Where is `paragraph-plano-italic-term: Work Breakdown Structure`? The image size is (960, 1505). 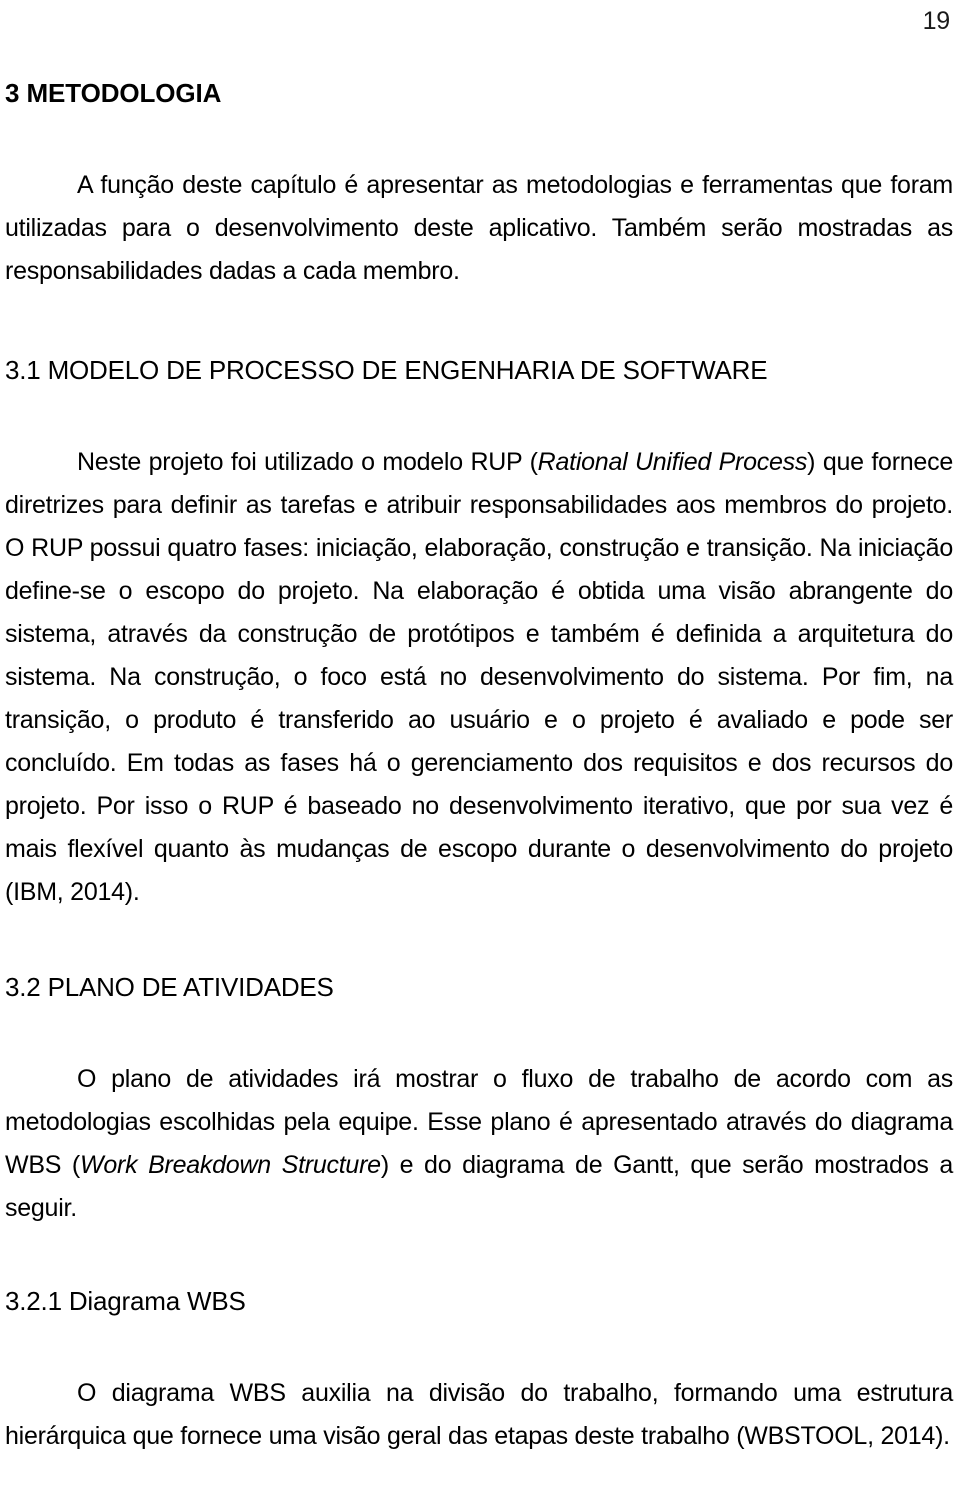 paragraph-plano-italic-term: Work Breakdown Structure is located at coordinates (230, 1165).